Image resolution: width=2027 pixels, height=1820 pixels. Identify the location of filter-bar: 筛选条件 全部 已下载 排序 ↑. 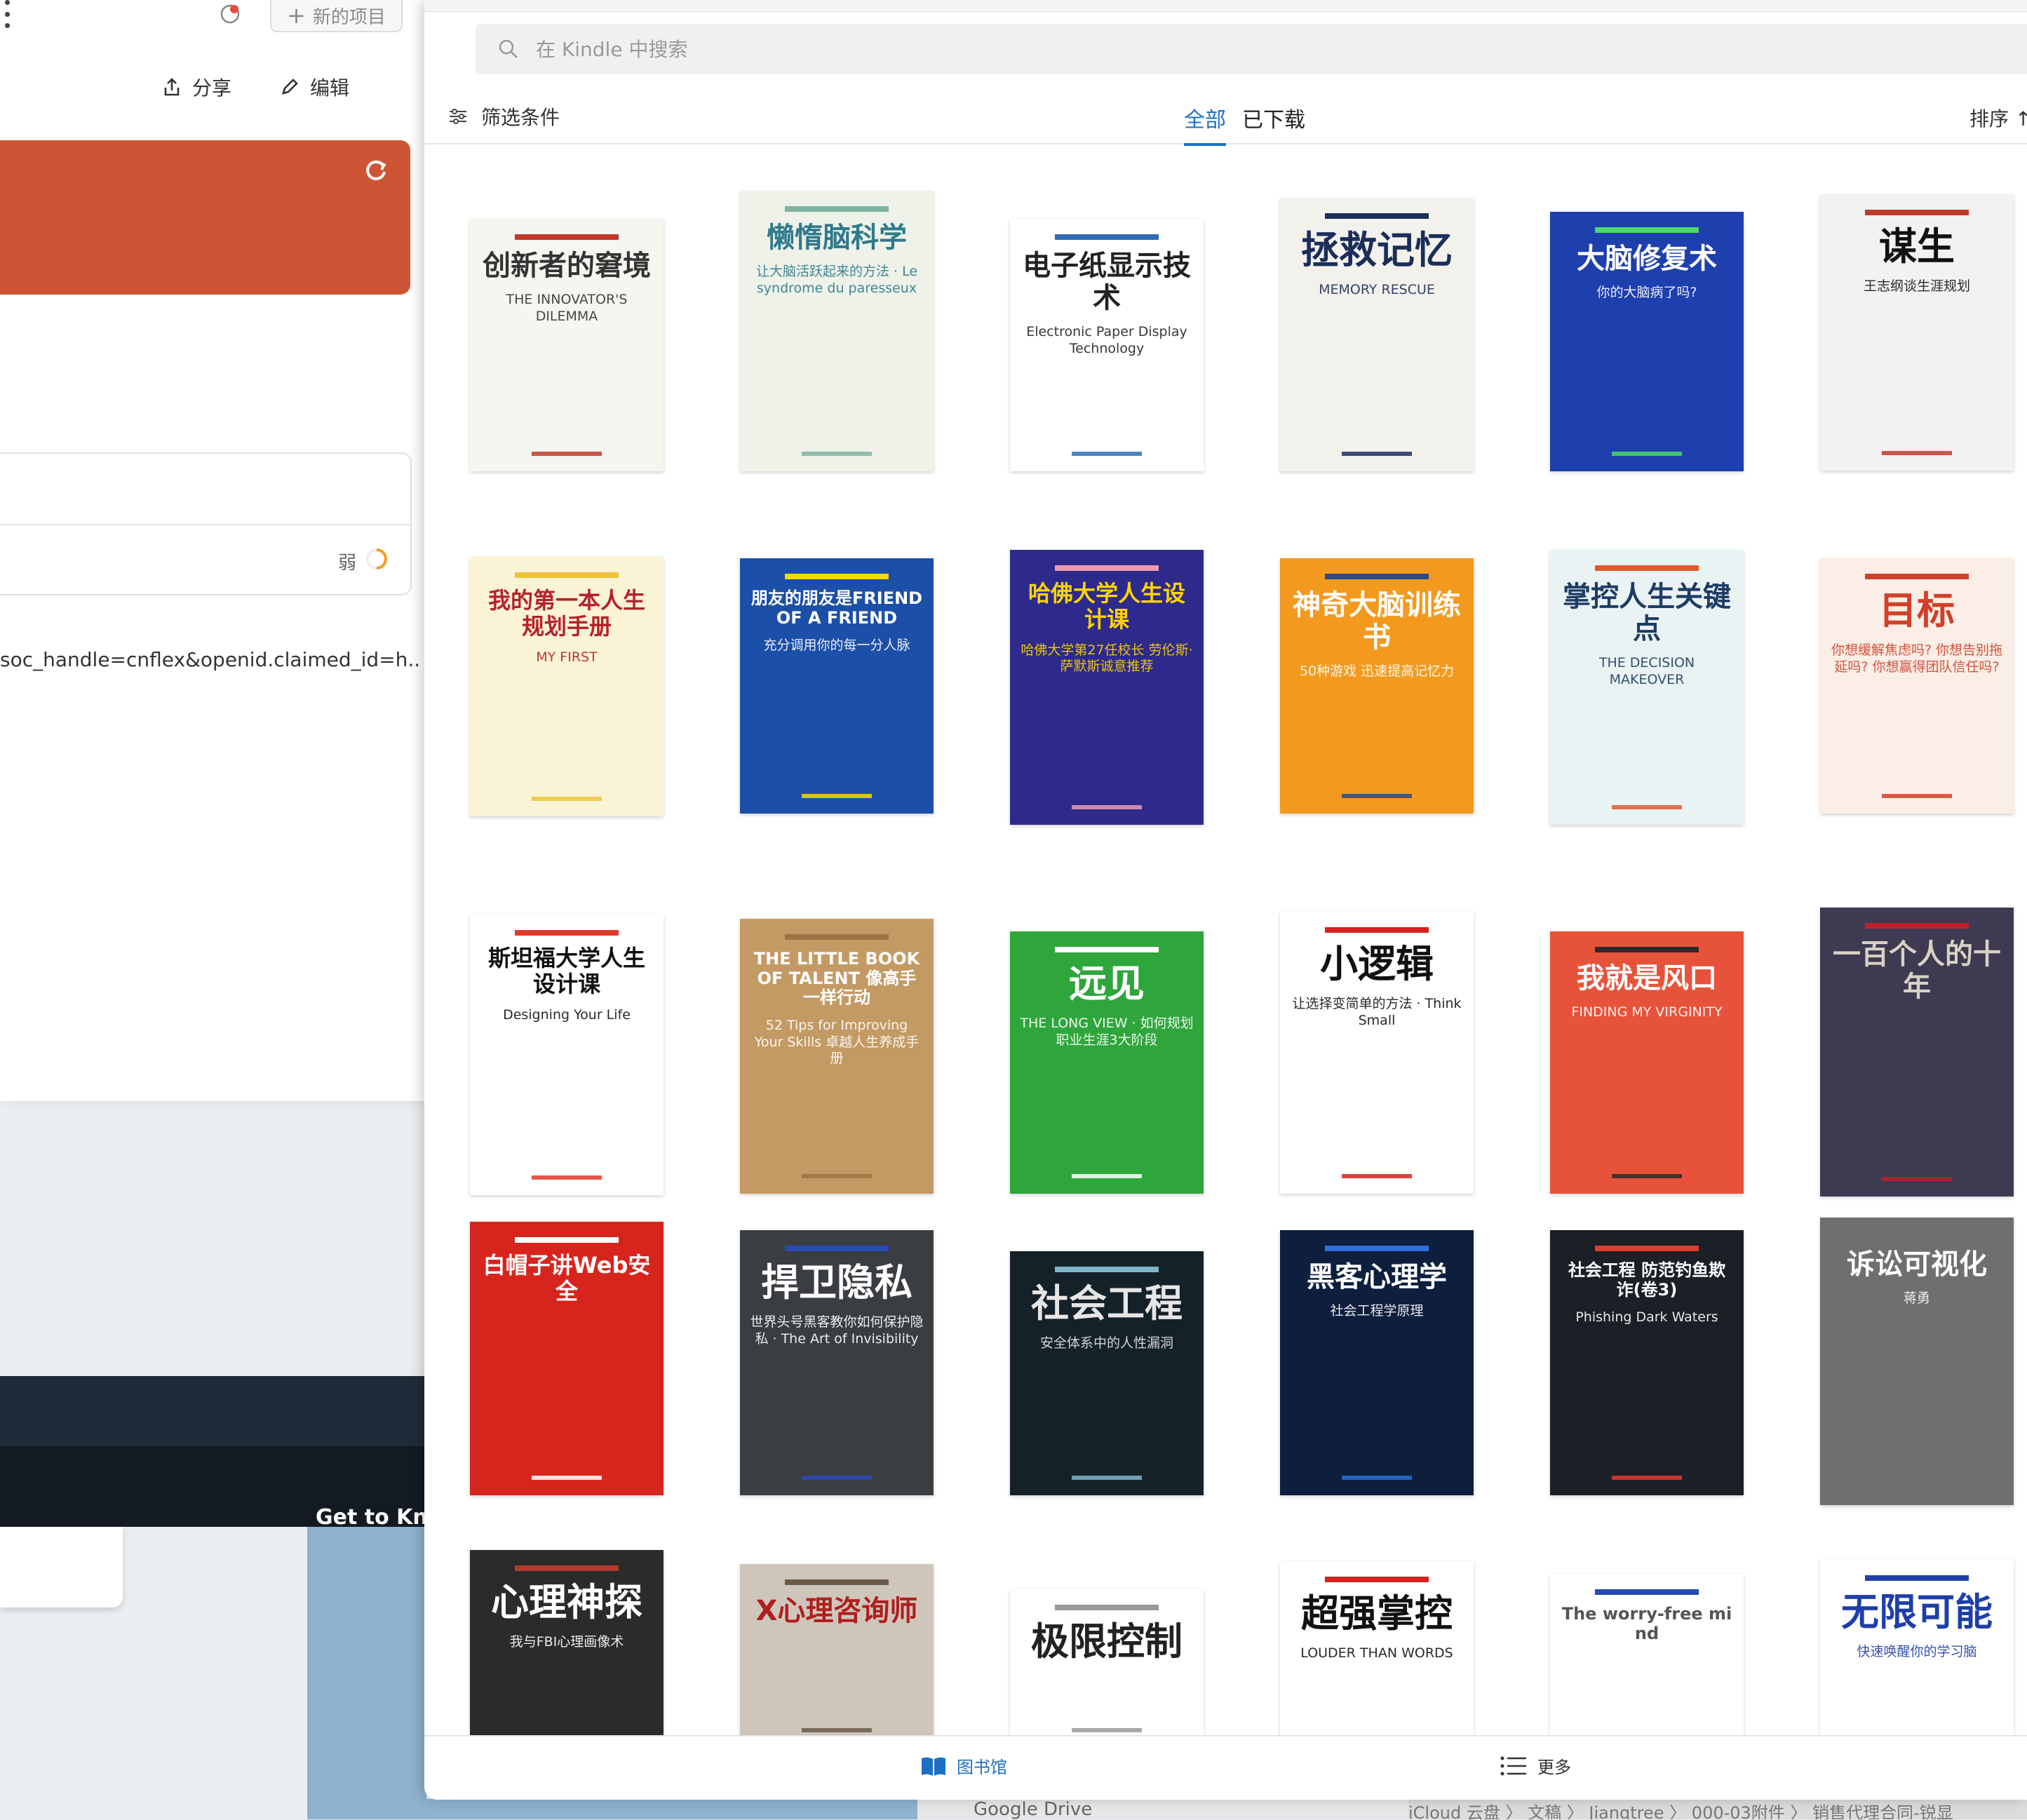
(1225, 122).